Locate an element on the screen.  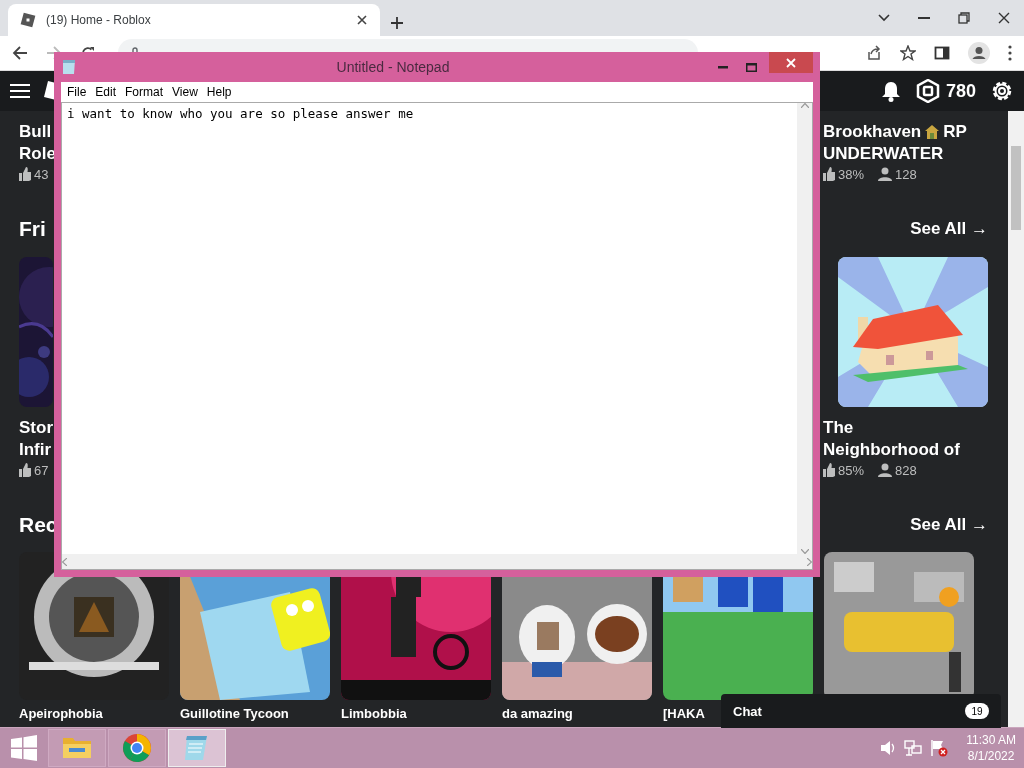
like-ratio: 67 is located at coordinates (41, 470).